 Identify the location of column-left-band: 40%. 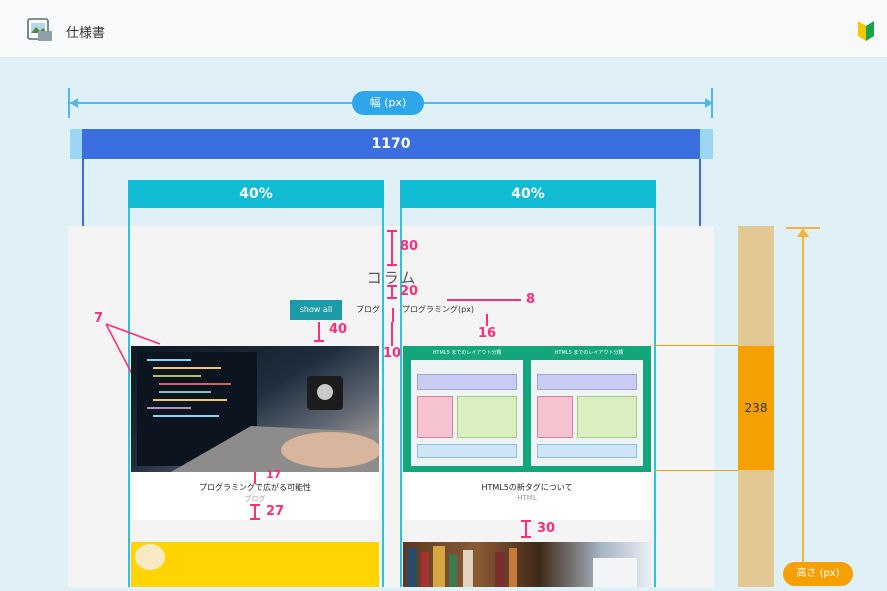
(256, 194).